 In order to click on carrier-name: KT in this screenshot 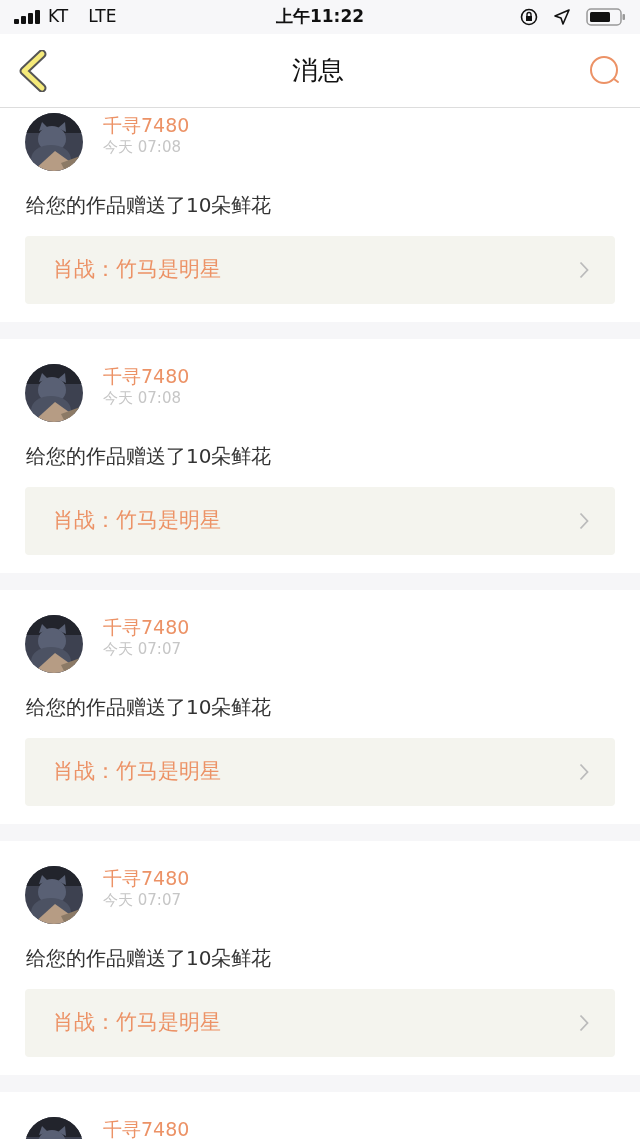, I will do `click(58, 17)`.